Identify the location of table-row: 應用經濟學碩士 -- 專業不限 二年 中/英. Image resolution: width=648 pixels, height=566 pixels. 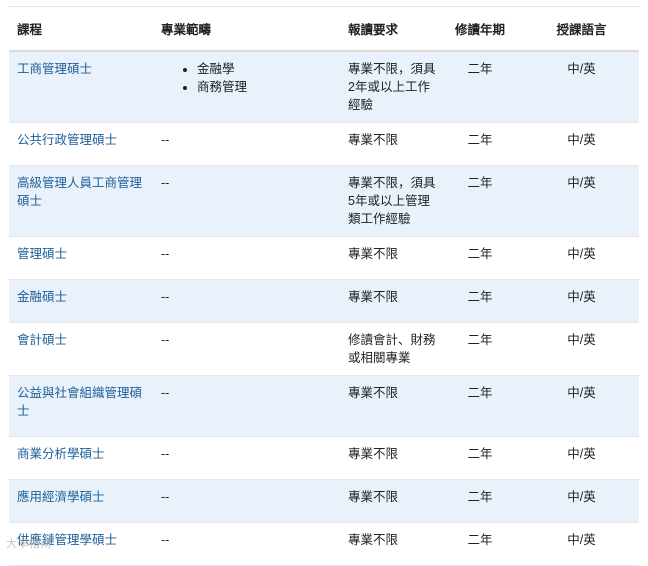
(324, 501).